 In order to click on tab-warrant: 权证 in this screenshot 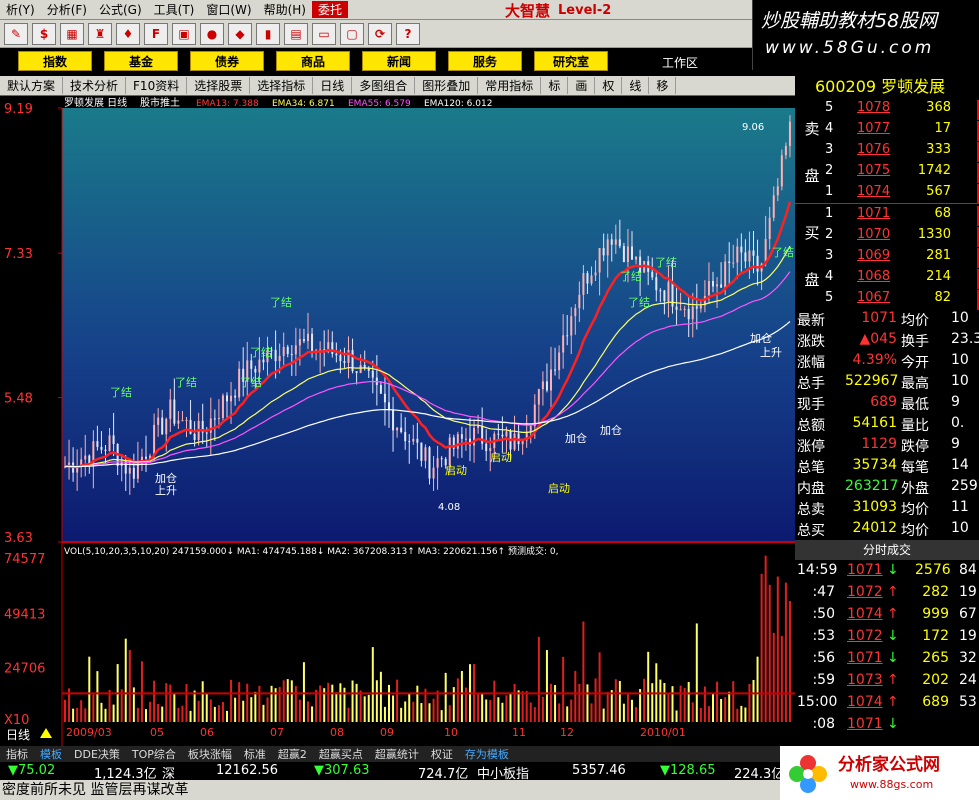, I will do `click(442, 754)`.